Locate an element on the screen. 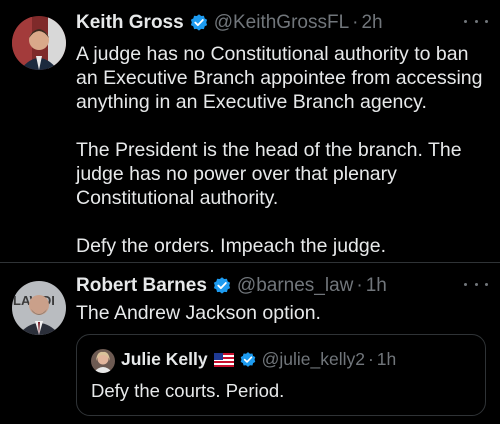  avatar: LAWDI is located at coordinates (39, 308).